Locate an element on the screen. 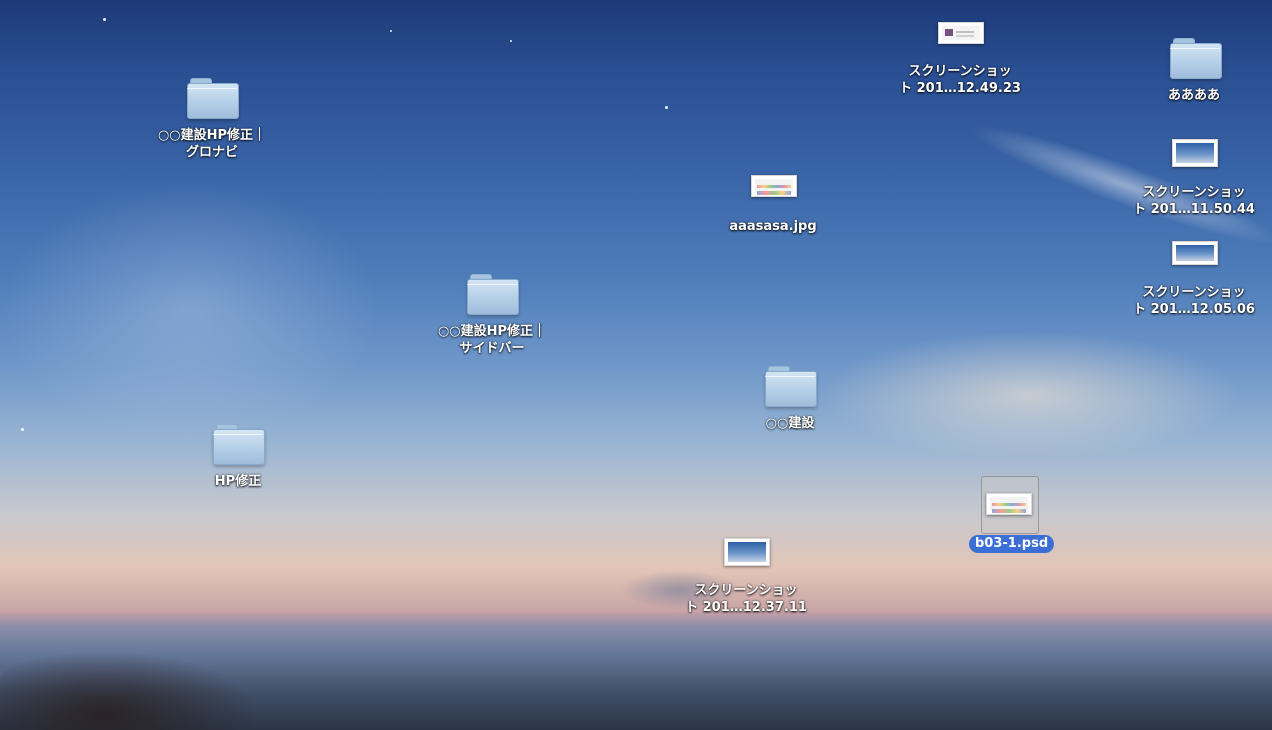  desktop-icon-label: ああああ is located at coordinates (1193, 95).